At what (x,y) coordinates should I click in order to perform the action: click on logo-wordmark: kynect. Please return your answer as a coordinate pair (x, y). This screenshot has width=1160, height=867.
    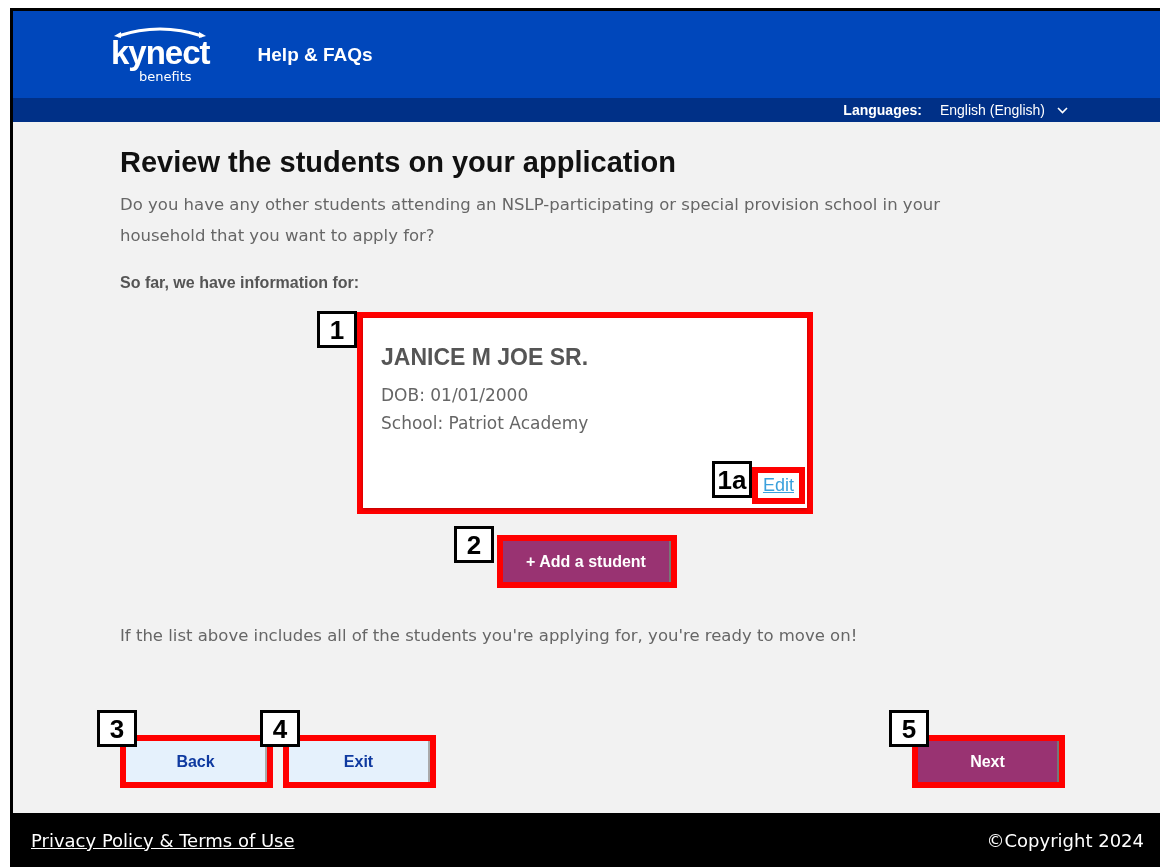
    Looking at the image, I should click on (160, 52).